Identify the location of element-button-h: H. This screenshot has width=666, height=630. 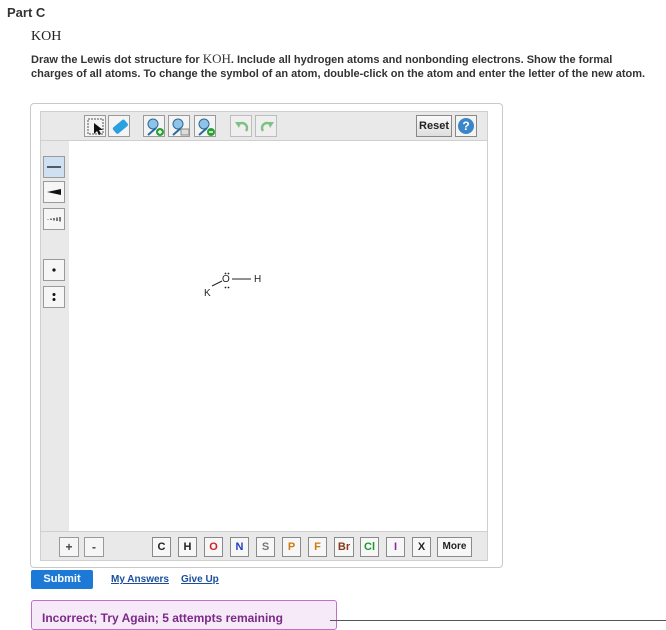
(187, 547).